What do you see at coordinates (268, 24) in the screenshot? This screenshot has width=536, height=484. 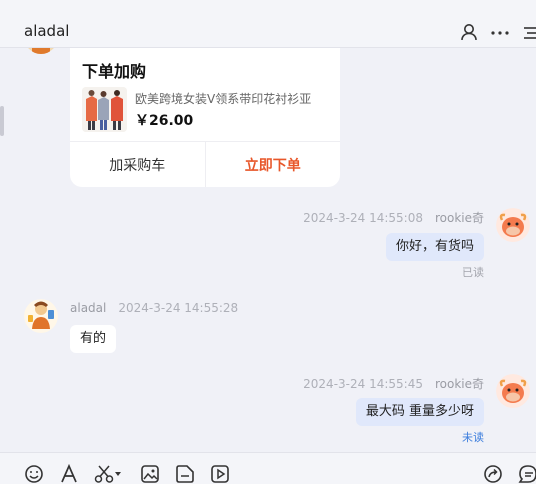 I see `chat-header: aladal` at bounding box center [268, 24].